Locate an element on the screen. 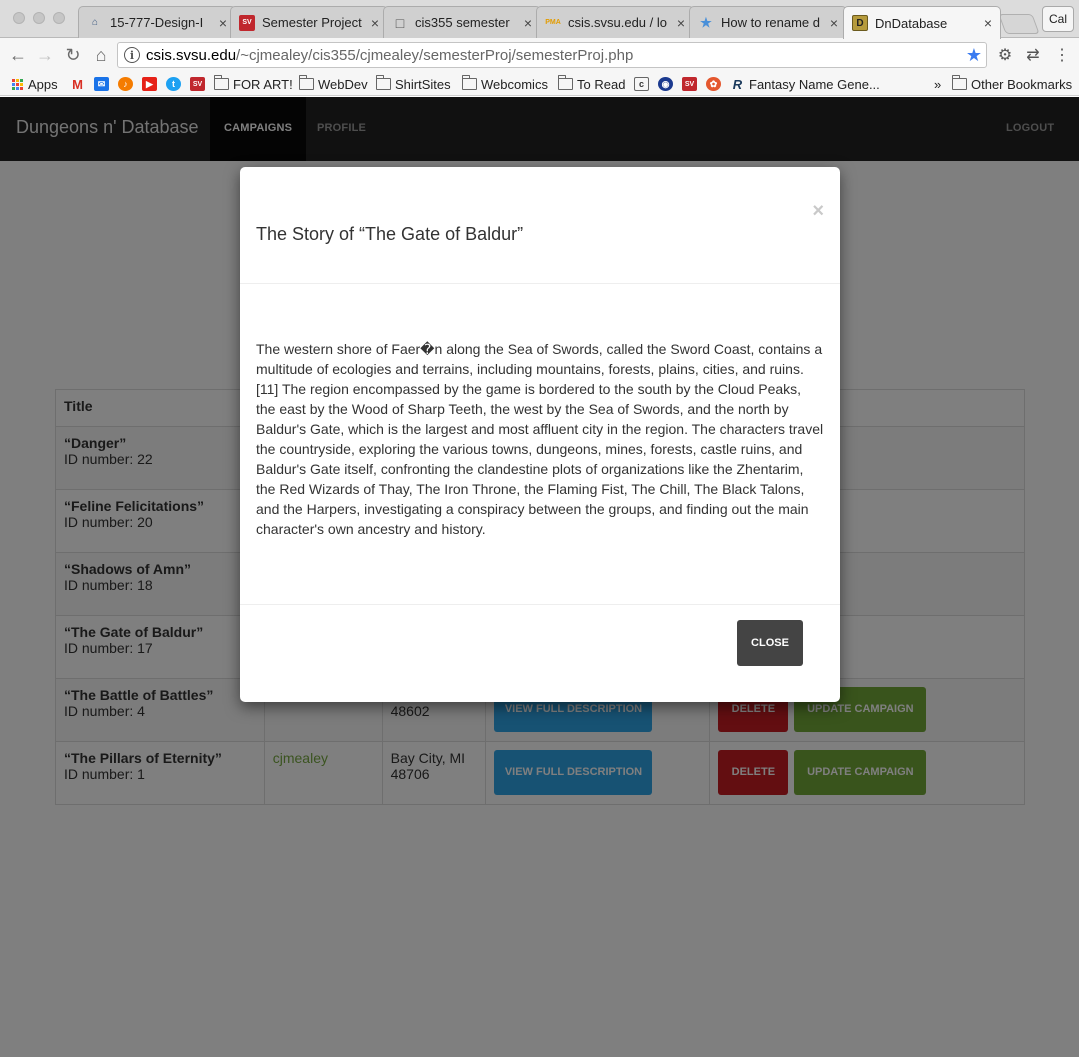 This screenshot has width=1079, height=1057. bookmark-svsu-2: SV is located at coordinates (691, 84).